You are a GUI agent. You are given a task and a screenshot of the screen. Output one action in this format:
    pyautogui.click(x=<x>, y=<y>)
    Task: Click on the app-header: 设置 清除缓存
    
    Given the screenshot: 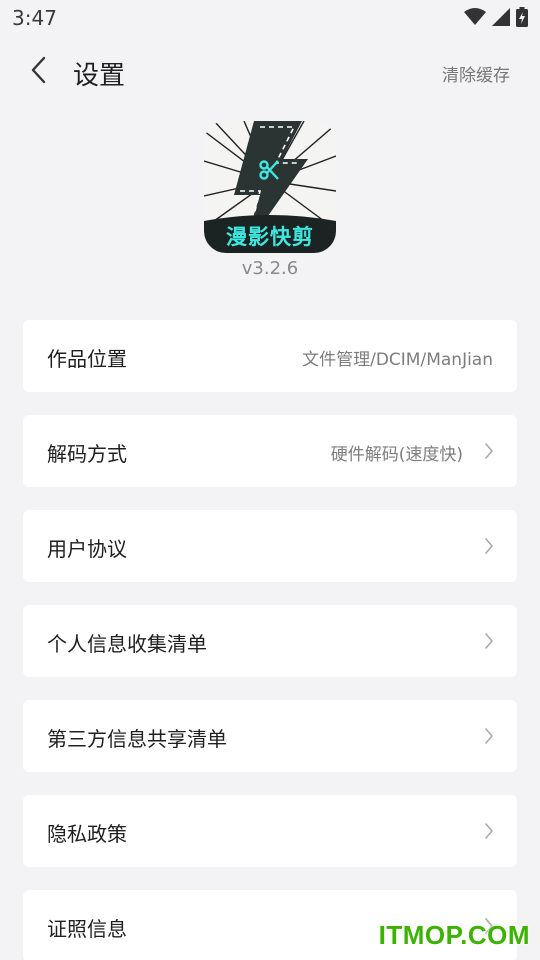 What is the action you would take?
    pyautogui.click(x=270, y=72)
    